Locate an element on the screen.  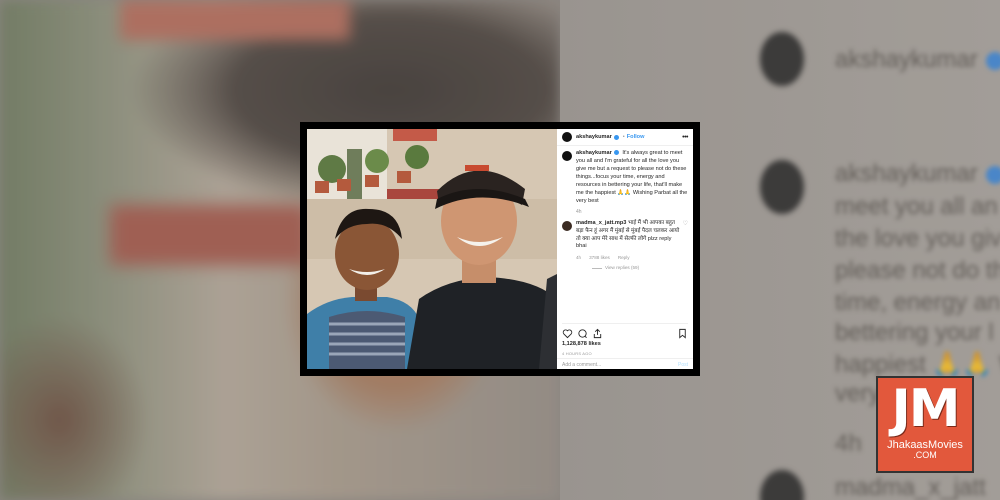
bookmark-icon is located at coordinates (682, 333).